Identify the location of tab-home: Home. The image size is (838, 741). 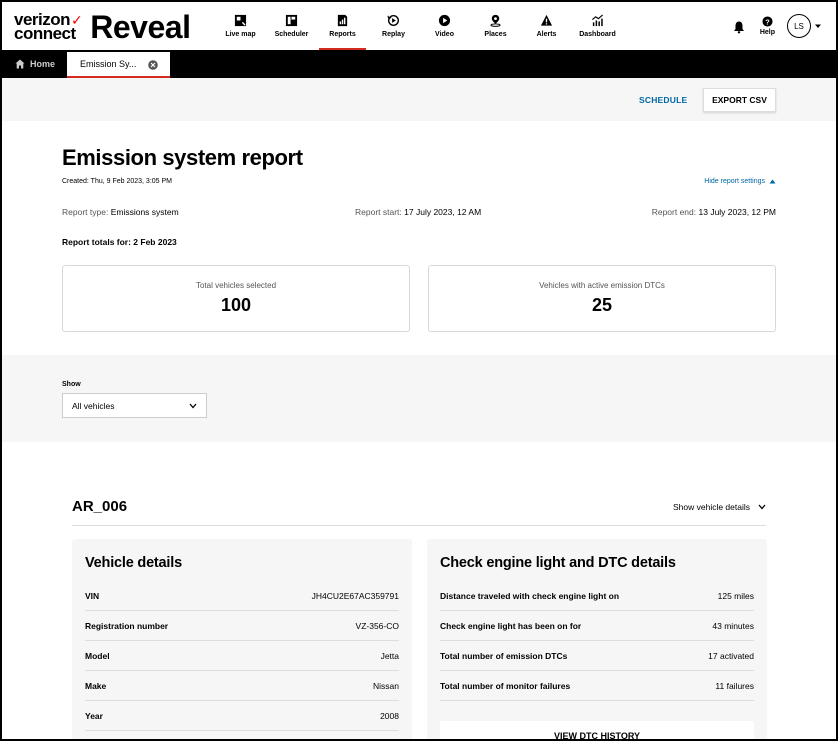
(35, 64).